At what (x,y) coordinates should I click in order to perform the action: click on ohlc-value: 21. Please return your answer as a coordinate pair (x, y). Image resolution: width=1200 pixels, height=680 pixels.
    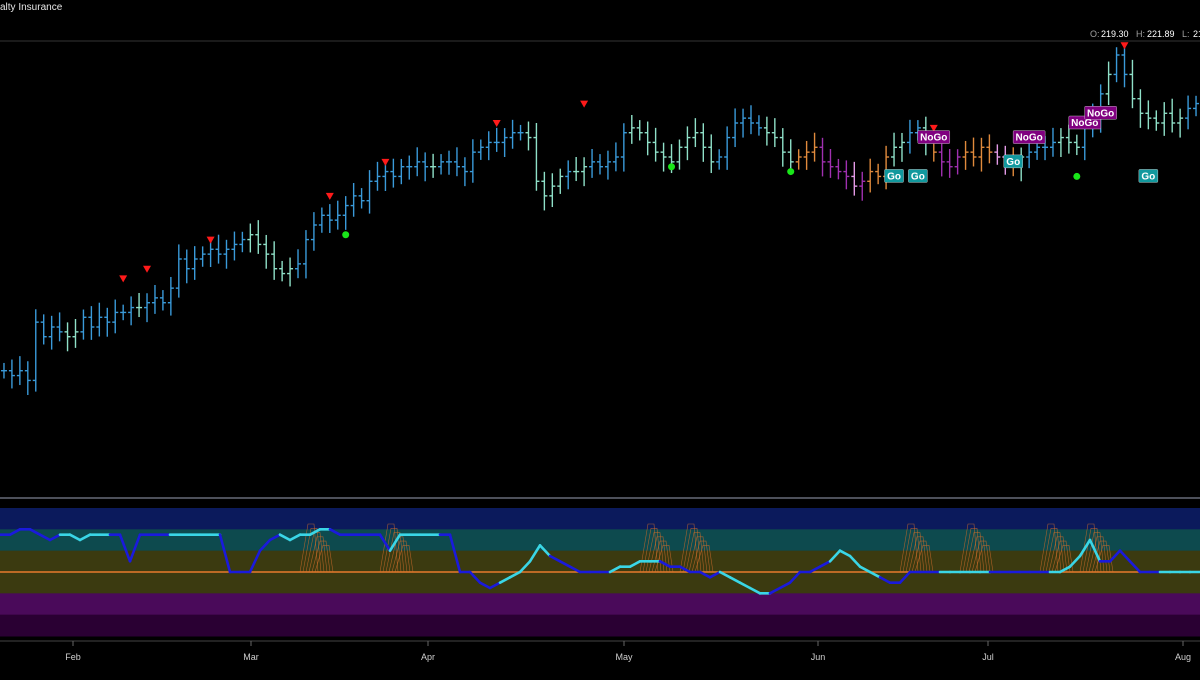
    Looking at the image, I should click on (1196, 34).